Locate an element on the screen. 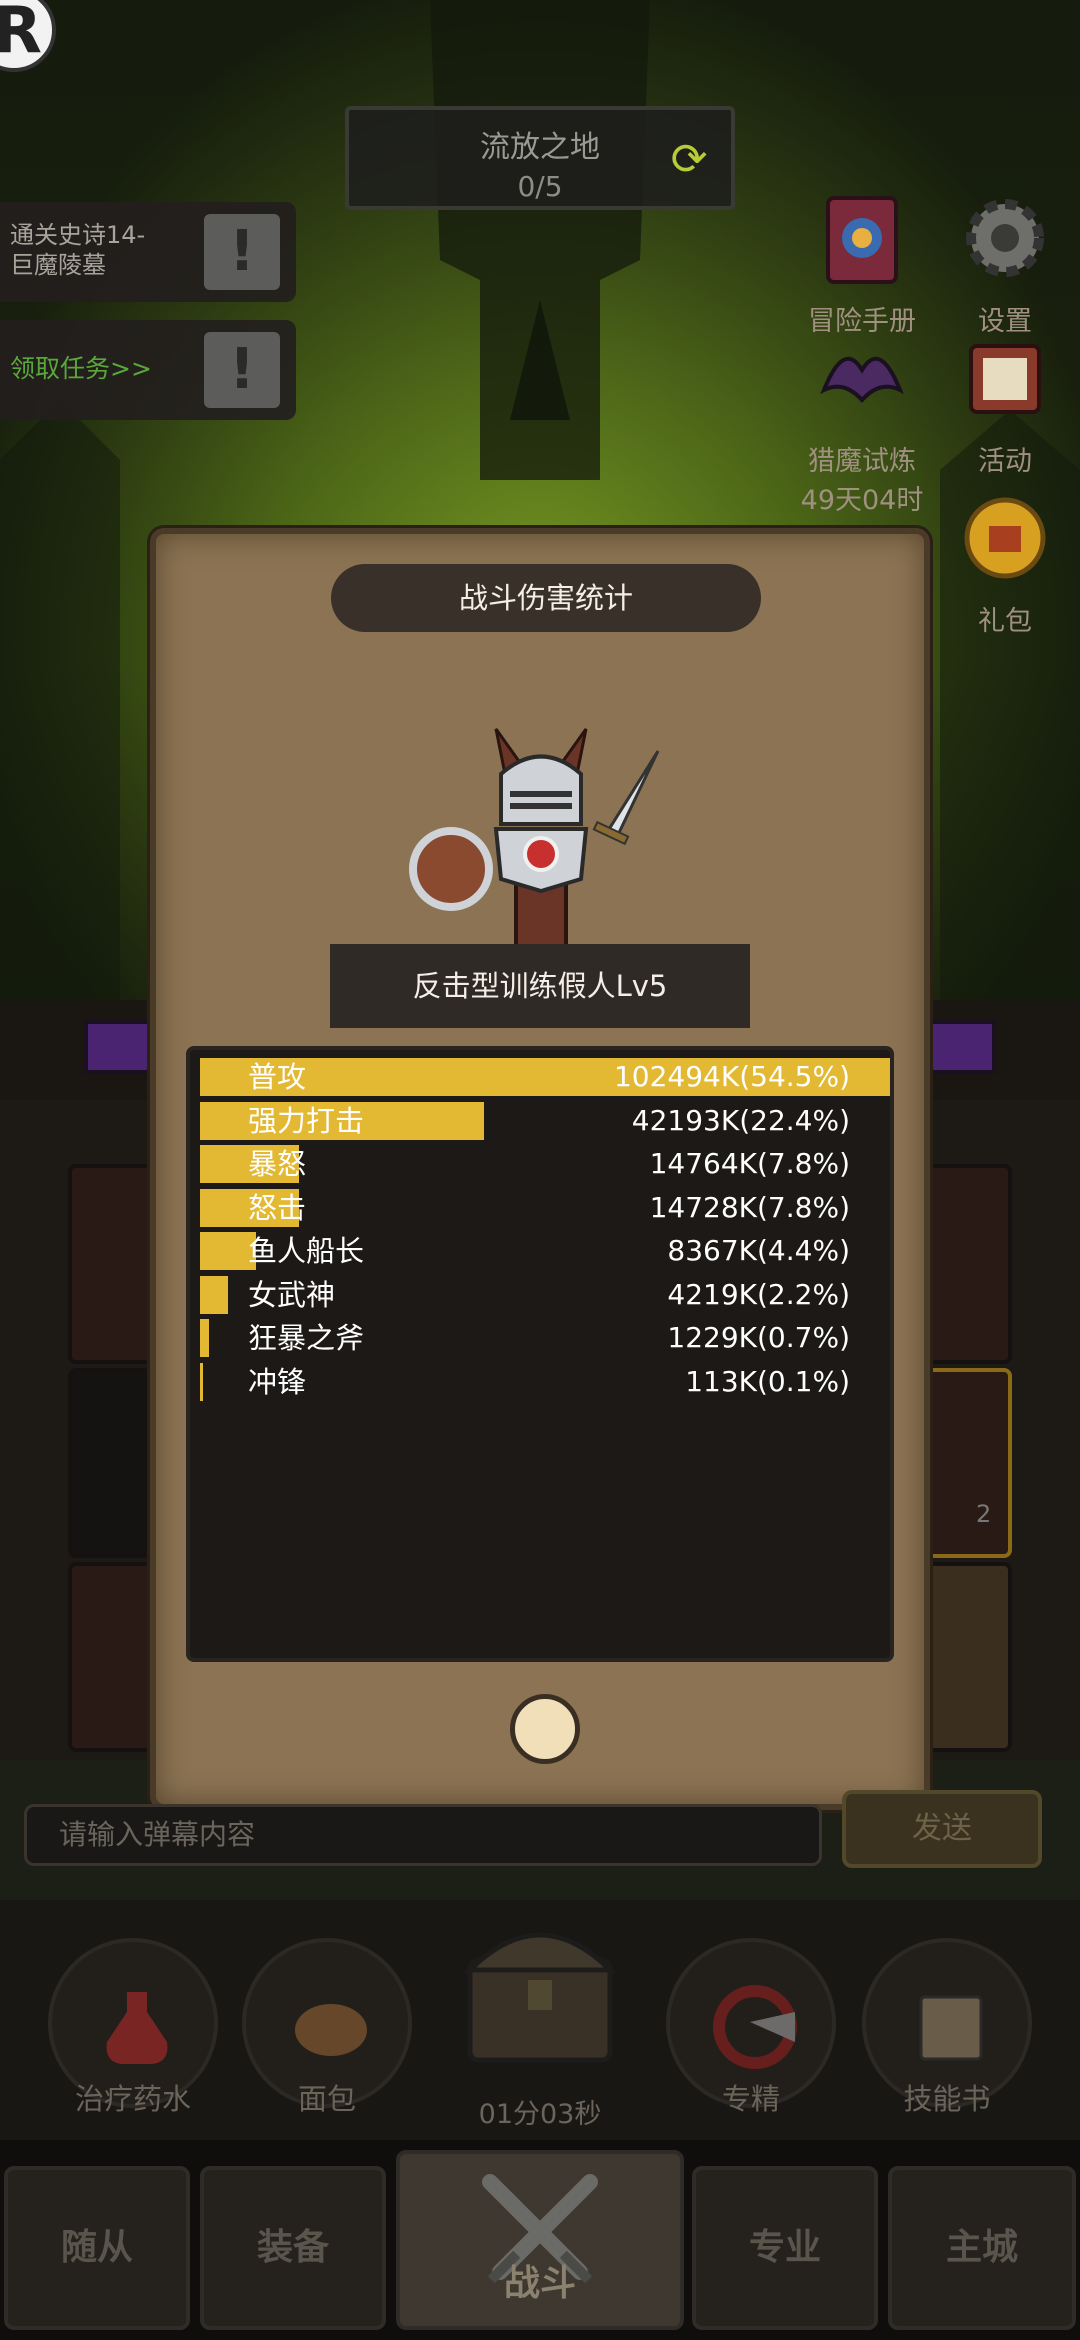 The image size is (1080, 2340). send-button: 发送 is located at coordinates (942, 1829).